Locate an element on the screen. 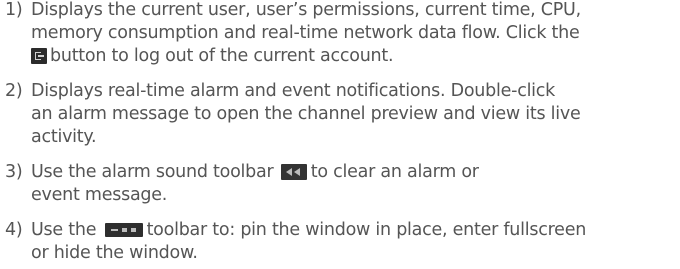 This screenshot has height=269, width=680. item-text: Use the alarm sound toolbar is located at coordinates (152, 172).